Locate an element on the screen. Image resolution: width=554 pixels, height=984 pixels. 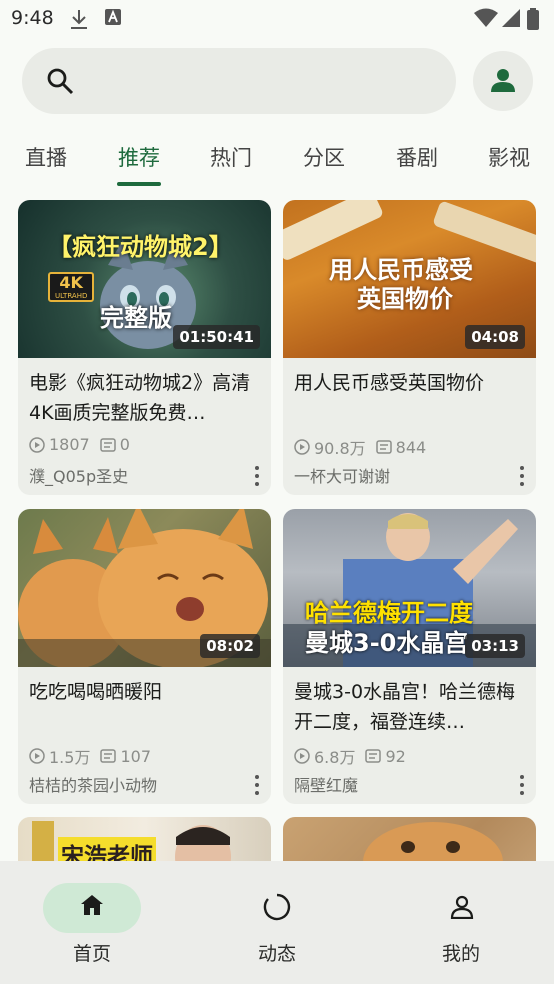
account-icon is located at coordinates (503, 80).